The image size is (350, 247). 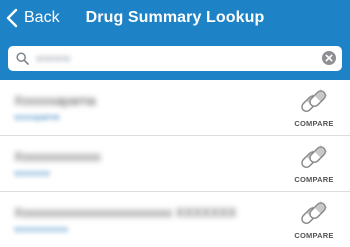 What do you see at coordinates (37, 117) in the screenshot?
I see `drug-generic-name: xxxxxparne` at bounding box center [37, 117].